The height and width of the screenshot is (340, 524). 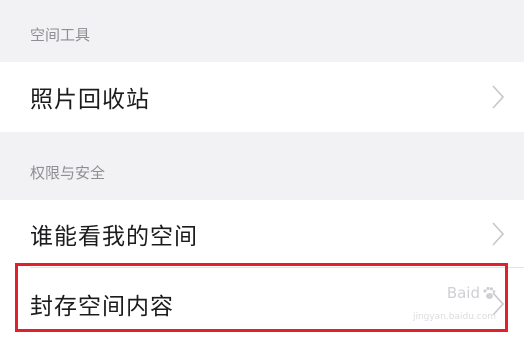 What do you see at coordinates (463, 293) in the screenshot?
I see `watermark-brand: Baid` at bounding box center [463, 293].